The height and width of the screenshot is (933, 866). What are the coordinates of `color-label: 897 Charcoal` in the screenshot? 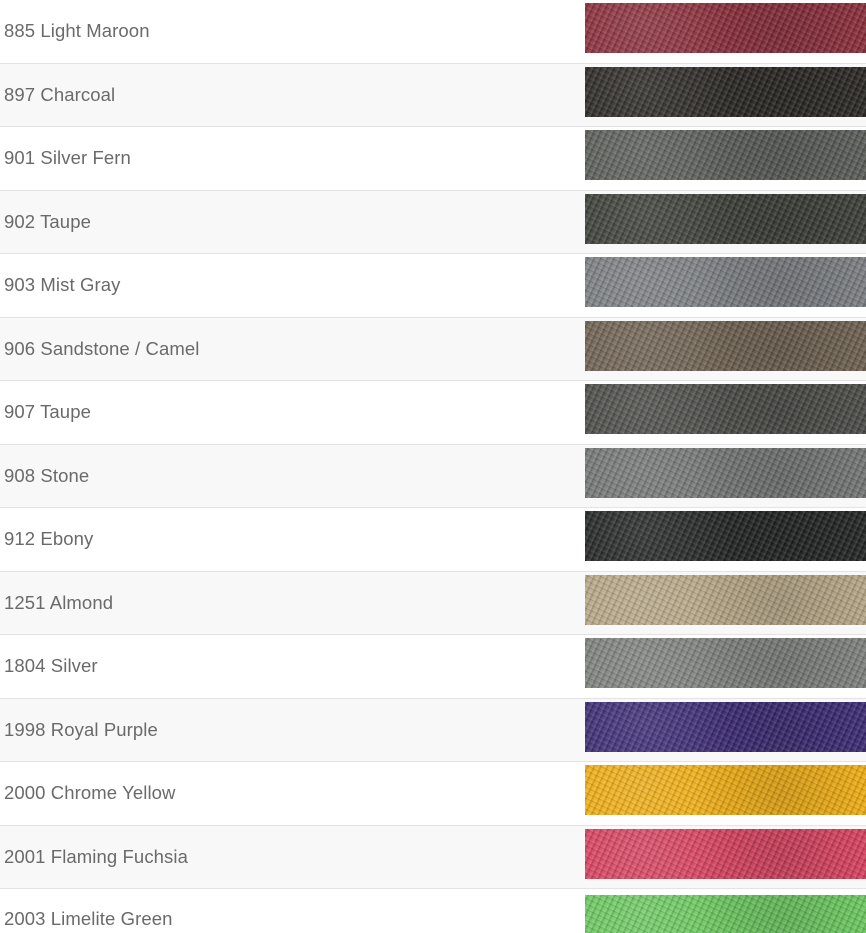 It's located at (60, 94).